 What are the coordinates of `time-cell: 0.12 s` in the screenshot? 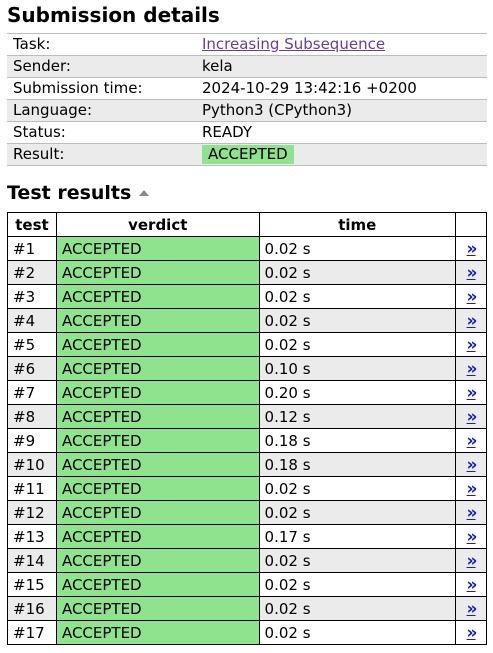 It's located at (357, 416).